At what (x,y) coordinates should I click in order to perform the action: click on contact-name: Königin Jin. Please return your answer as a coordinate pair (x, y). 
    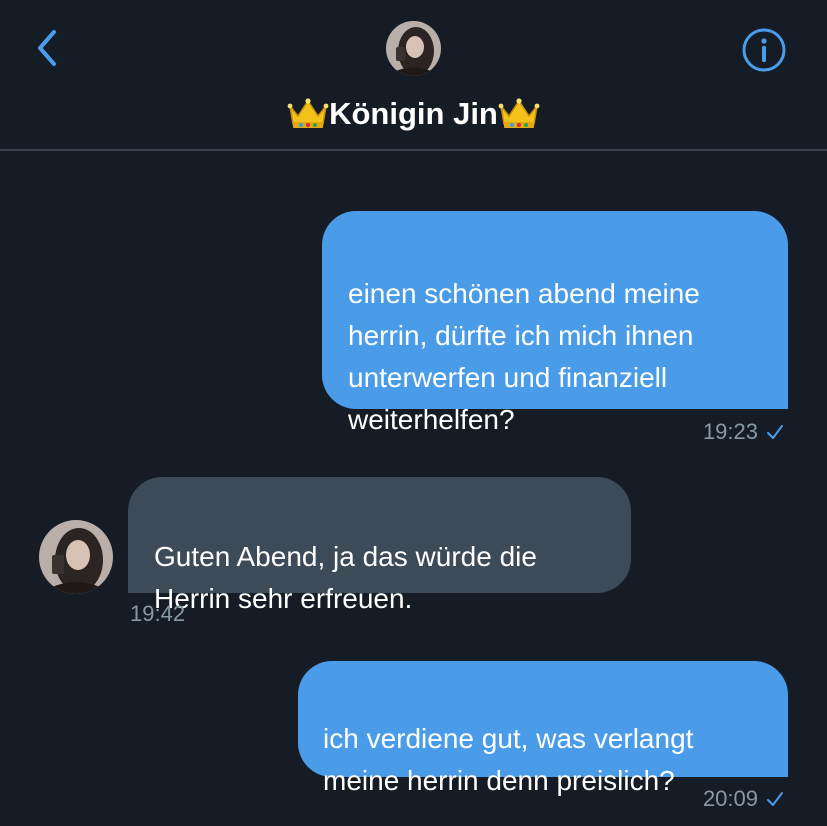
    Looking at the image, I should click on (413, 113).